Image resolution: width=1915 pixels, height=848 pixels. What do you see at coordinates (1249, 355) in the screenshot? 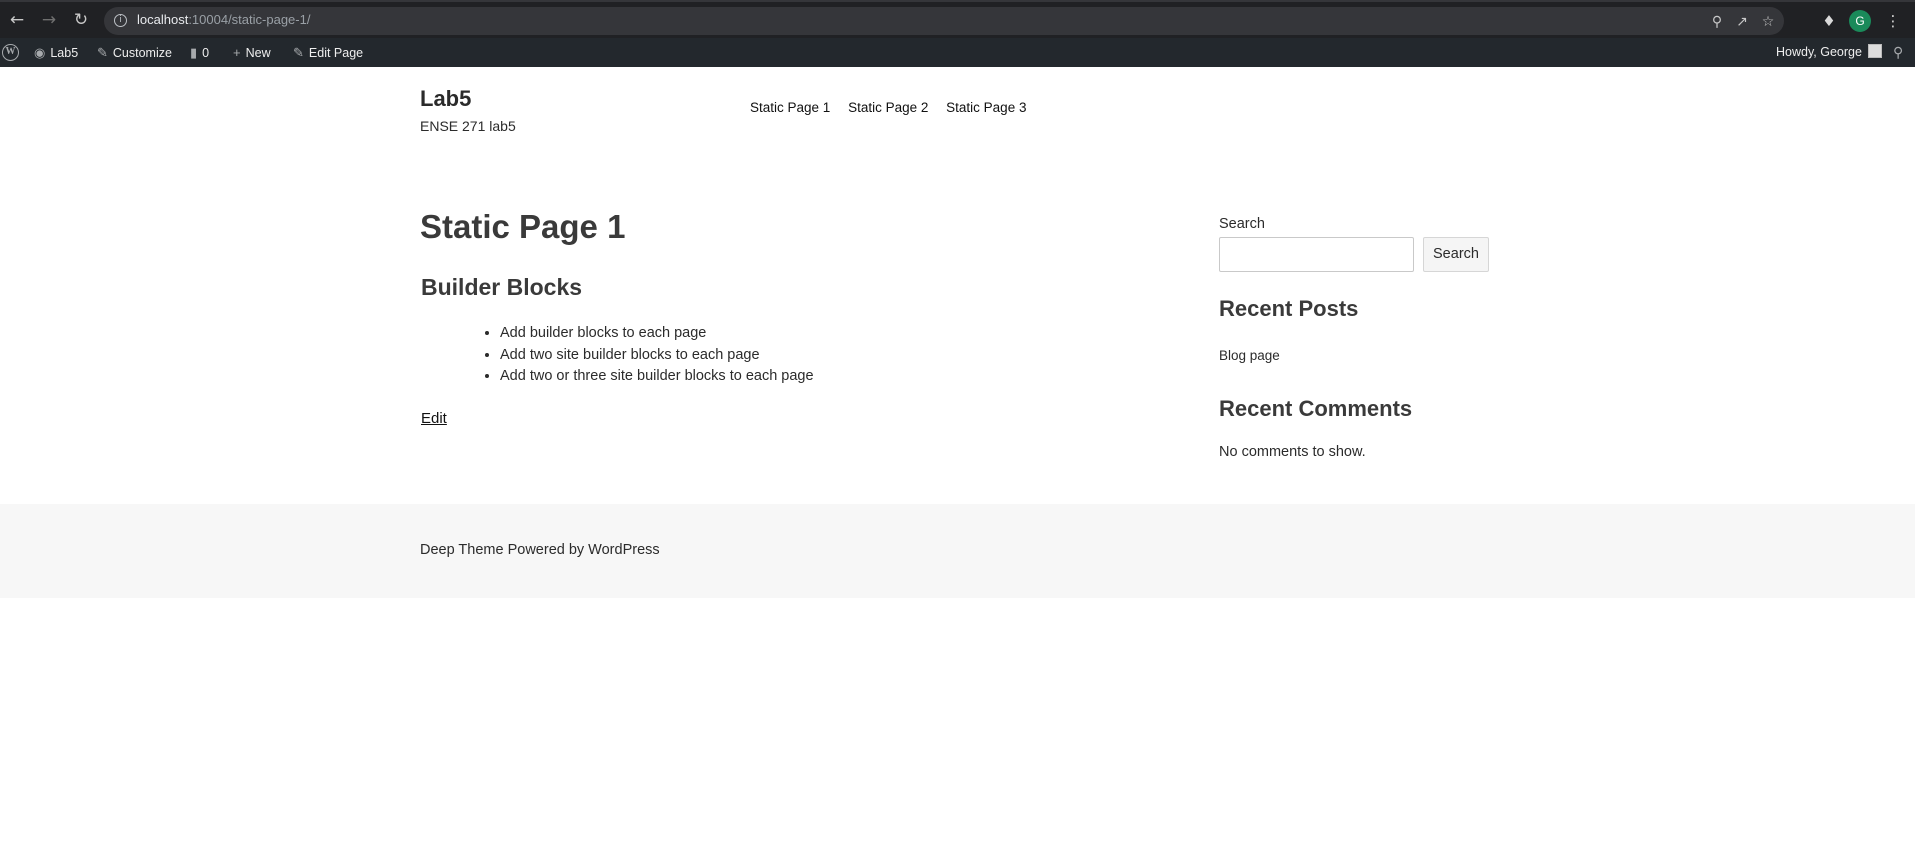
I see `recent-post-link: Blog page` at bounding box center [1249, 355].